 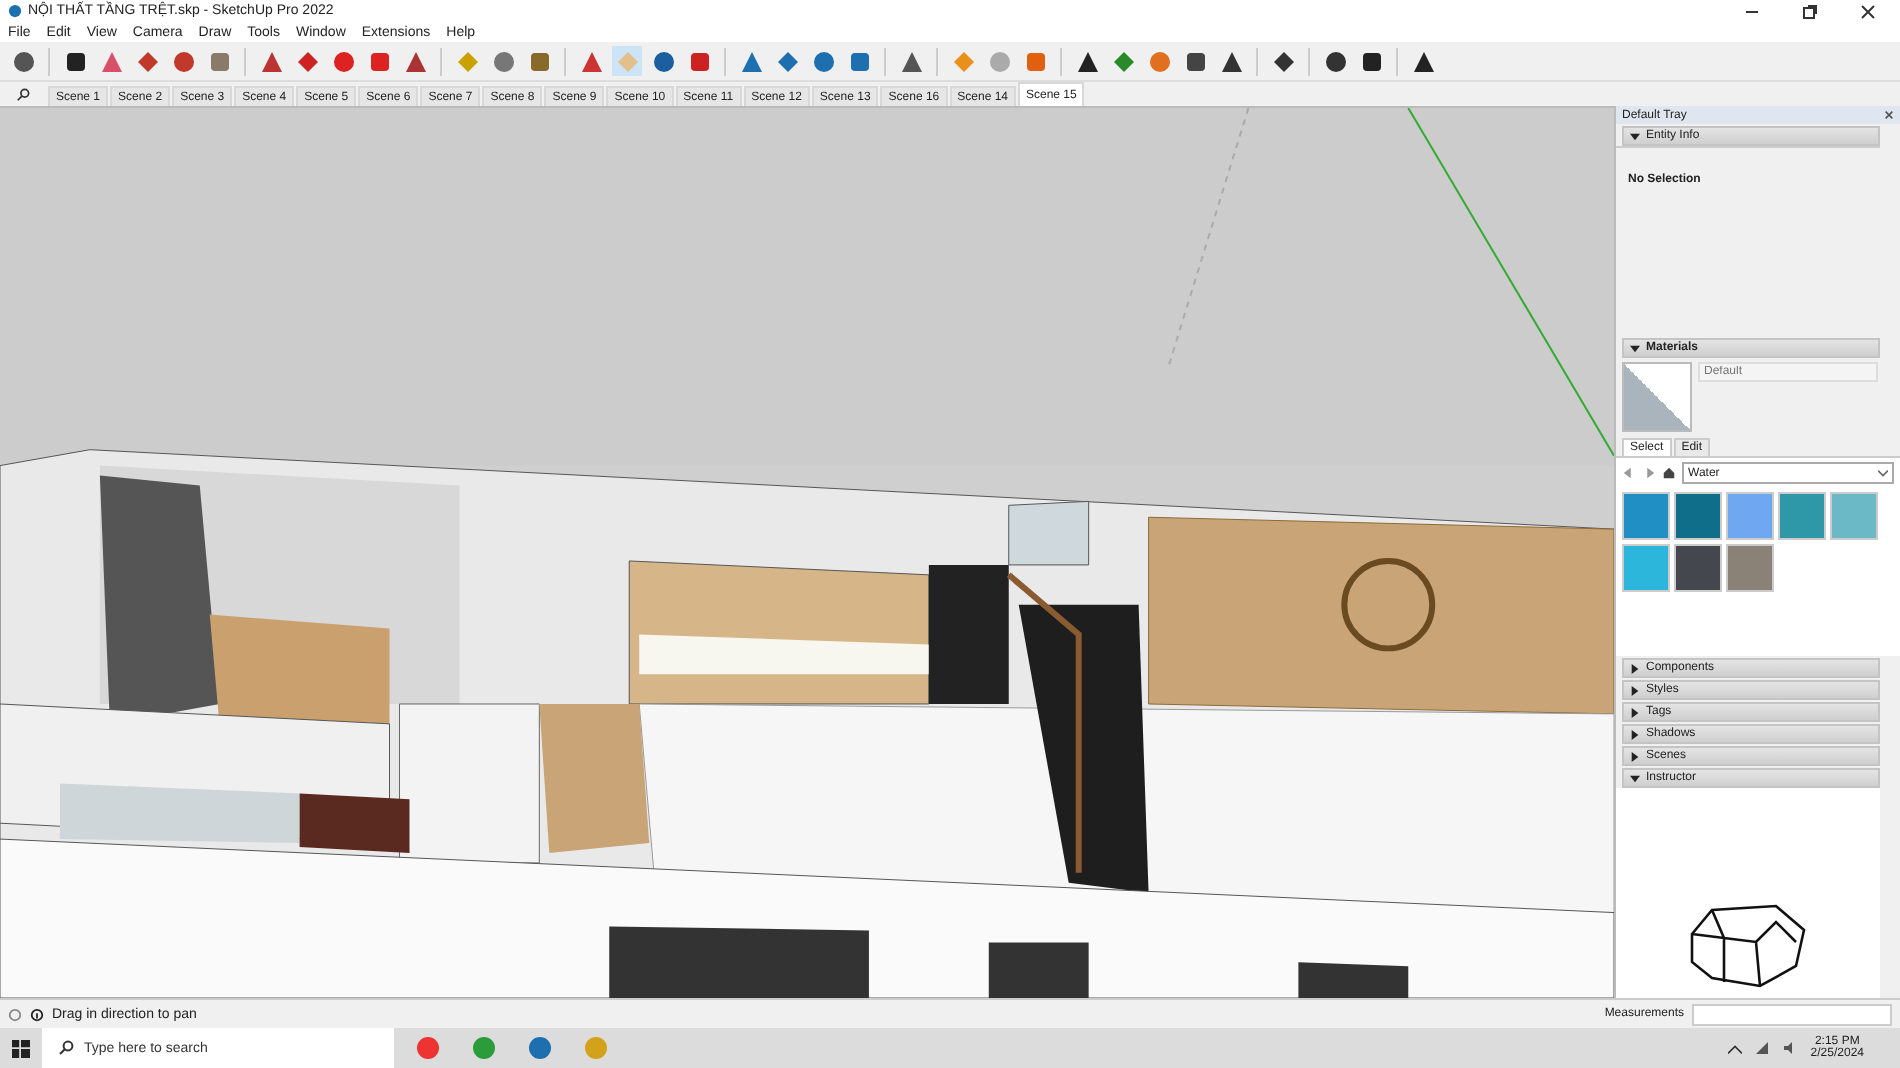 I want to click on help-icon, so click(x=15, y=1014).